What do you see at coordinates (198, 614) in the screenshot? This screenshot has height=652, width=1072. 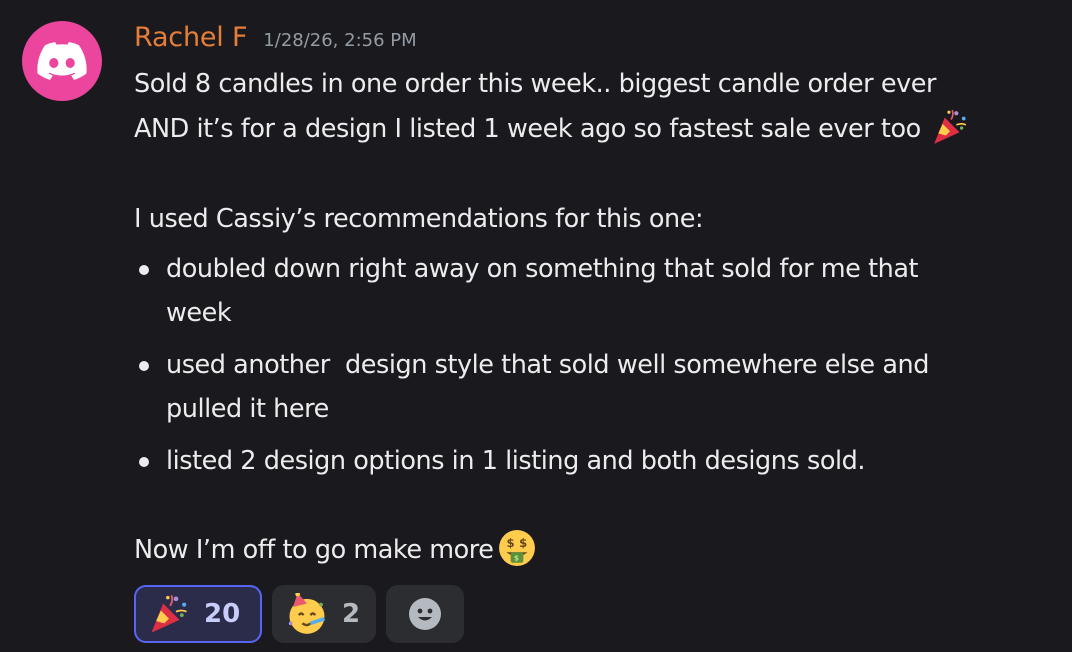 I see `reaction-party-popper: 20` at bounding box center [198, 614].